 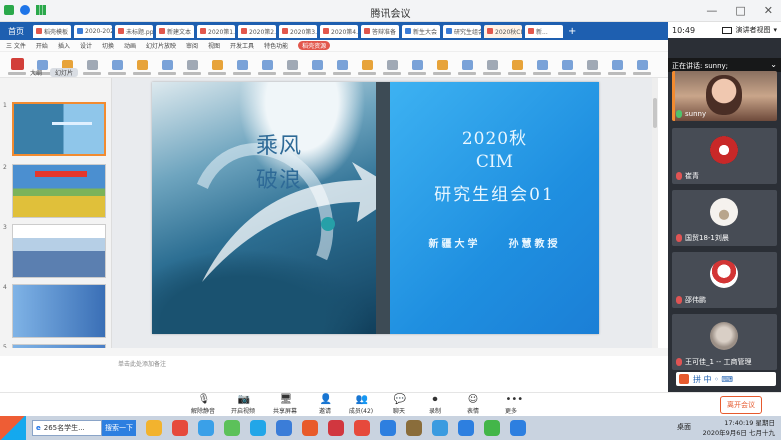 I want to click on menu-item: 视图, so click(x=214, y=45).